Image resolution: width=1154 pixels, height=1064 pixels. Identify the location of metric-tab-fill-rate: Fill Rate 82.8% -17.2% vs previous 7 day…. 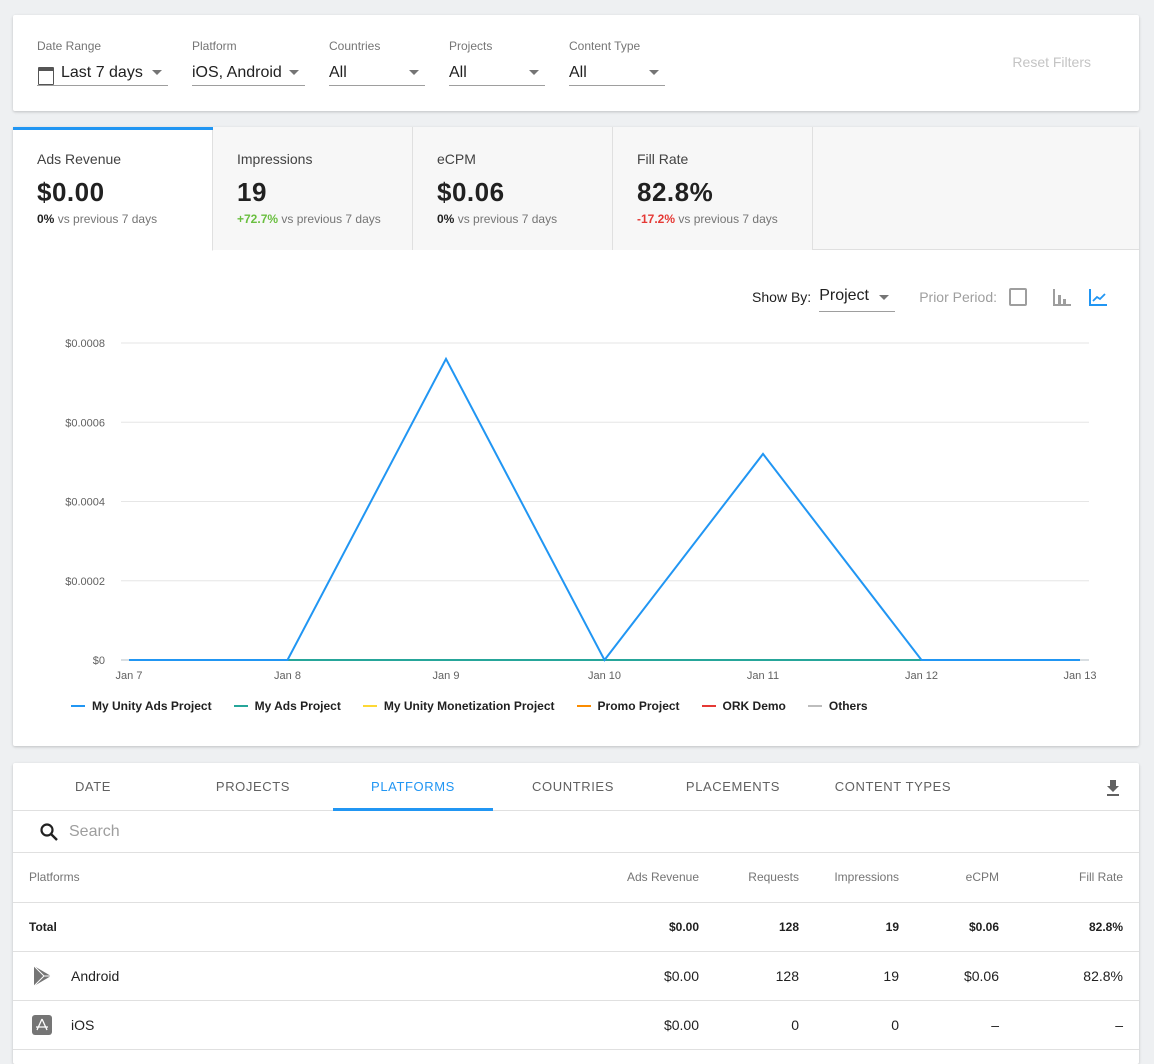
(713, 188).